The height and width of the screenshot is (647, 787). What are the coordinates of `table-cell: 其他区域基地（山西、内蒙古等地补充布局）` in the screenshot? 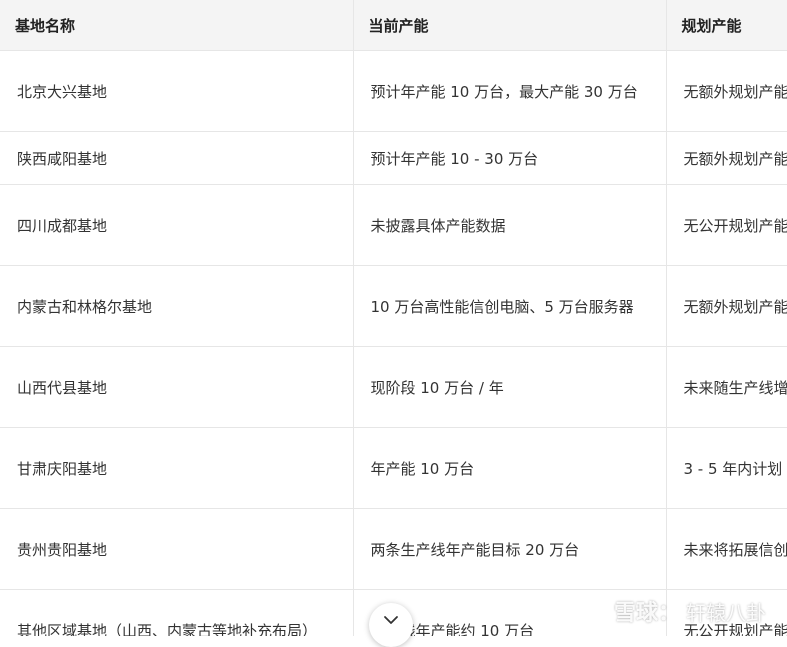 It's located at (177, 612).